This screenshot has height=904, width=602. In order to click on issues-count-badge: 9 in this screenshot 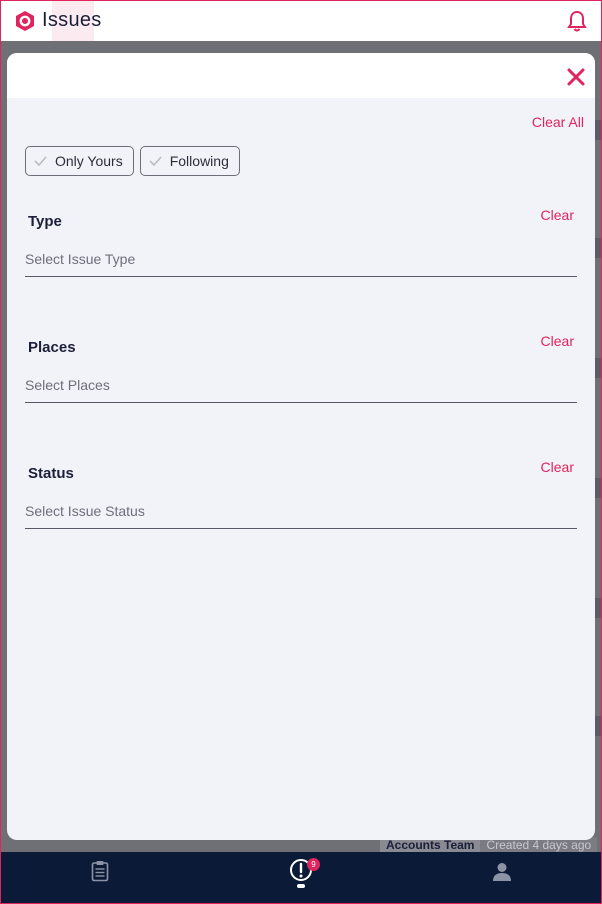, I will do `click(313, 864)`.